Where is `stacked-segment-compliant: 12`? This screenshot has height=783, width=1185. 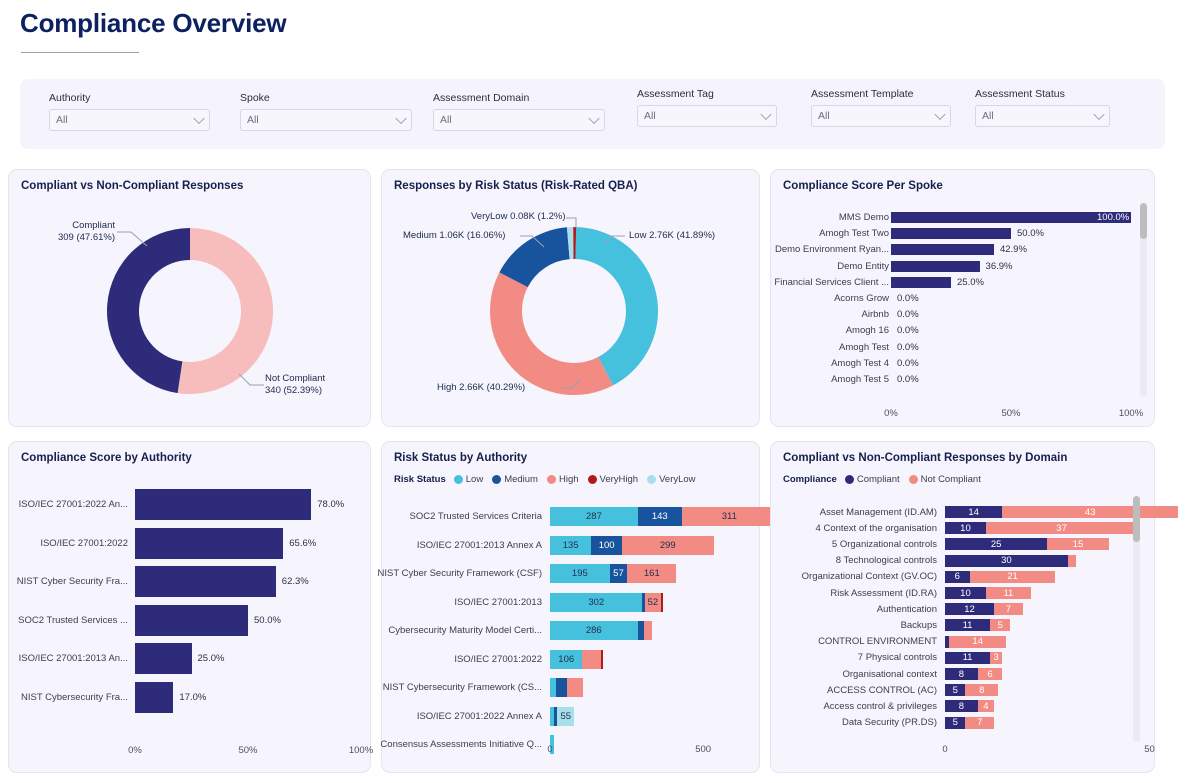
stacked-segment-compliant: 12 is located at coordinates (970, 609).